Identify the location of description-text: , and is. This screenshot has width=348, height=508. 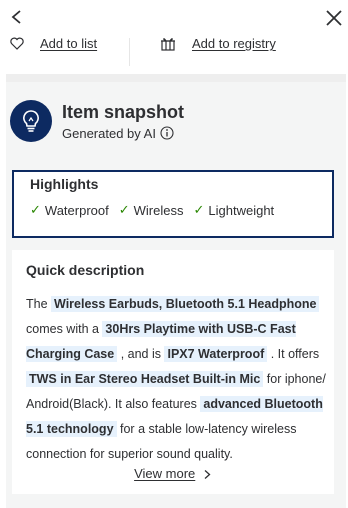
(141, 354).